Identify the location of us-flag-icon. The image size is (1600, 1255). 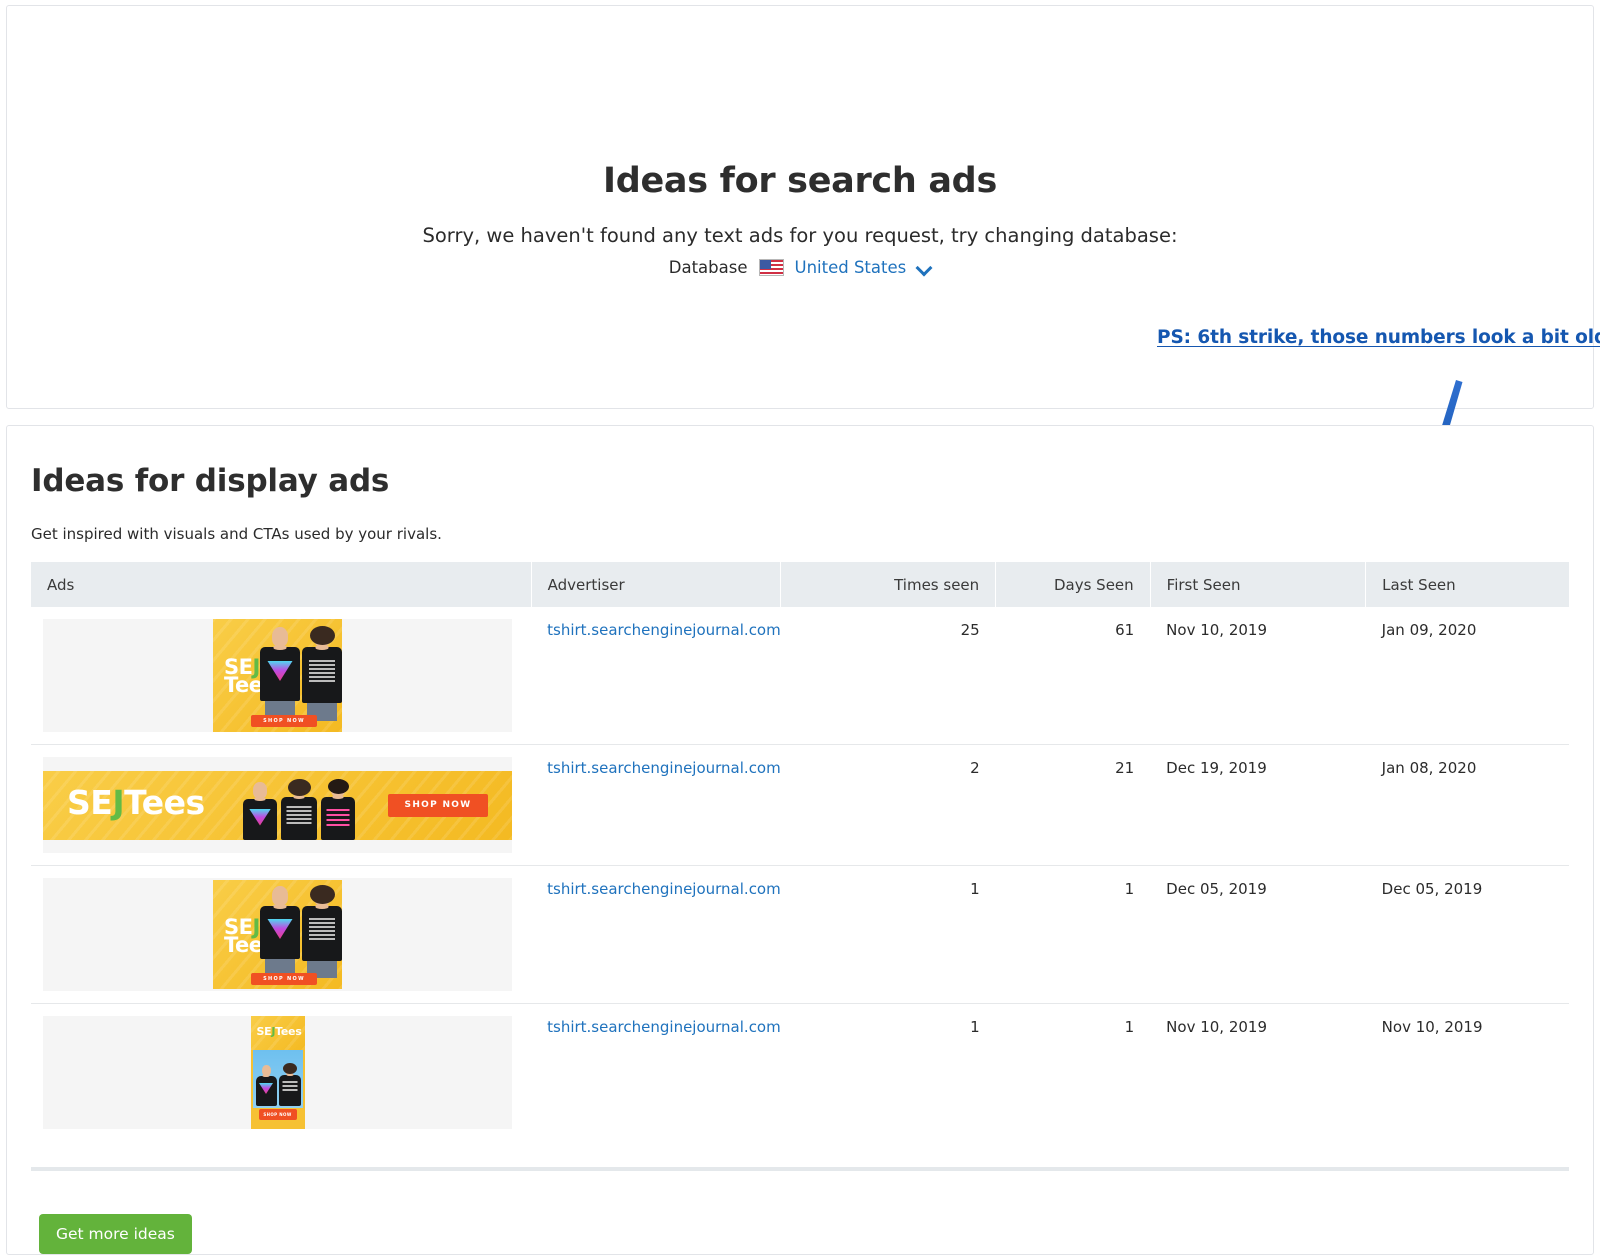
(771, 267).